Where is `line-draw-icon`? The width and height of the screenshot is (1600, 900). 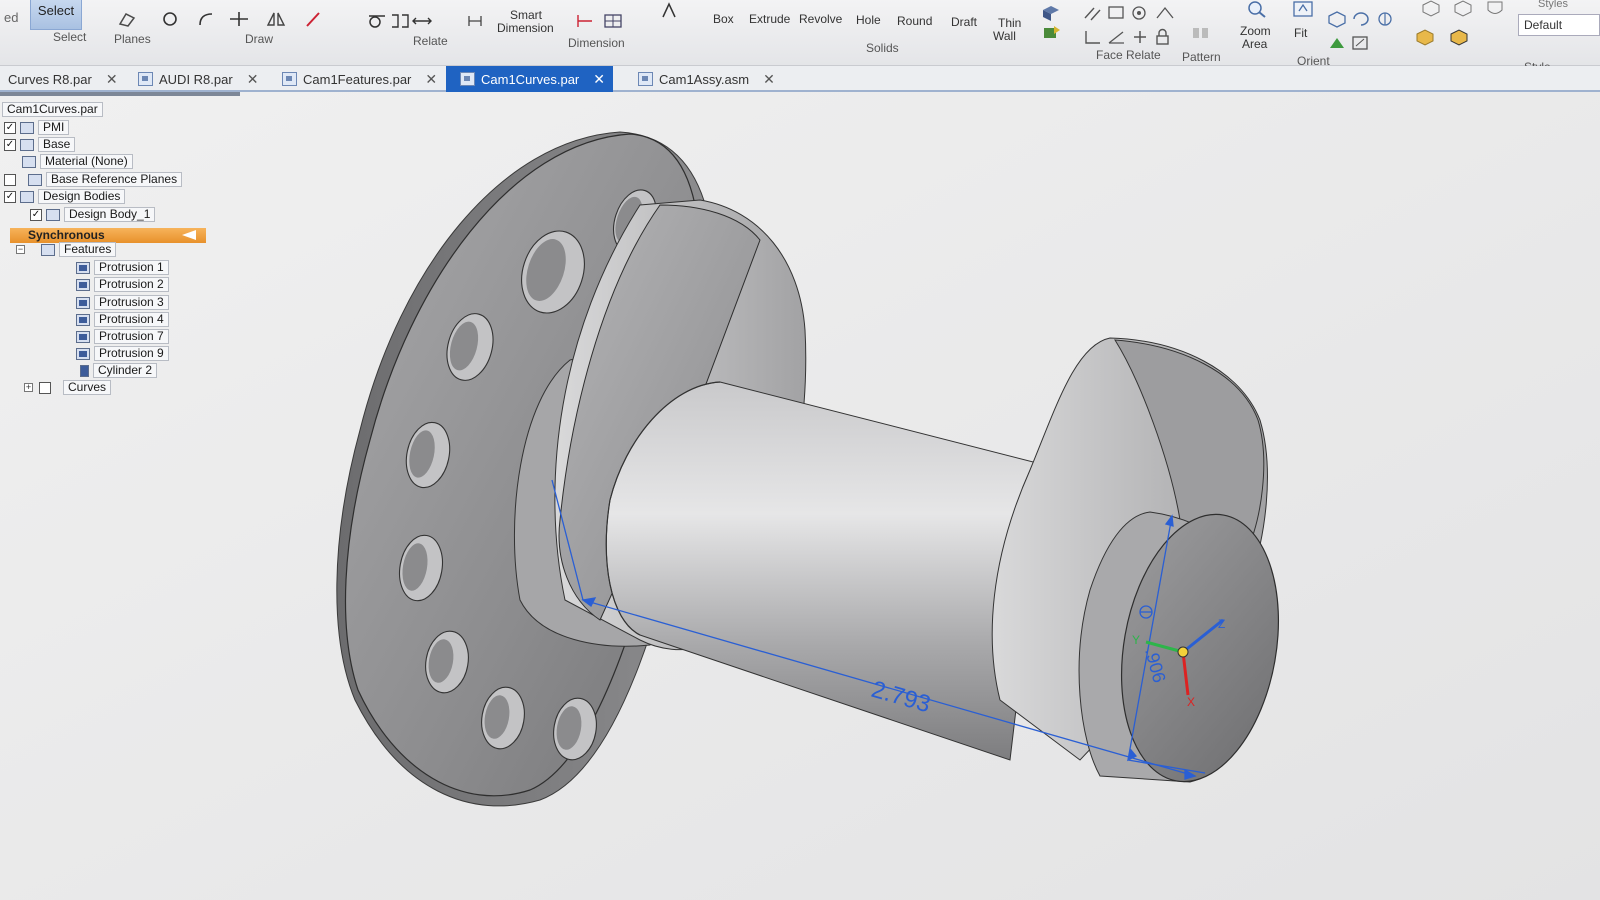
line-draw-icon is located at coordinates (314, 19).